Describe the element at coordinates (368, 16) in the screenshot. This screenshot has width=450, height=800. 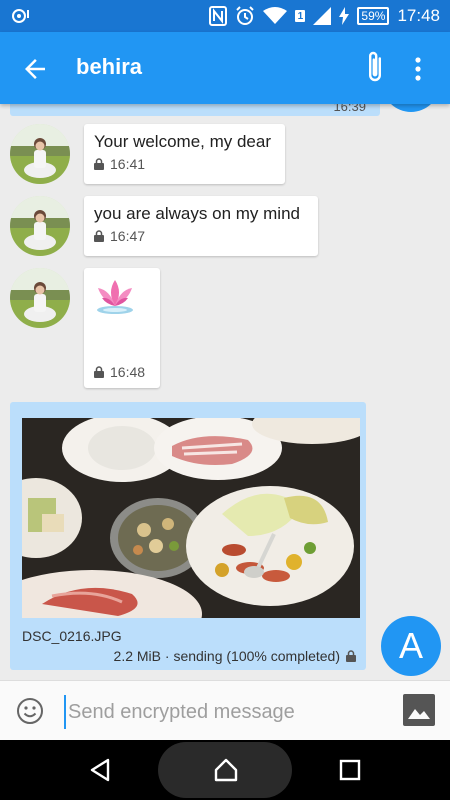
I see `battery-percent: 59` at that location.